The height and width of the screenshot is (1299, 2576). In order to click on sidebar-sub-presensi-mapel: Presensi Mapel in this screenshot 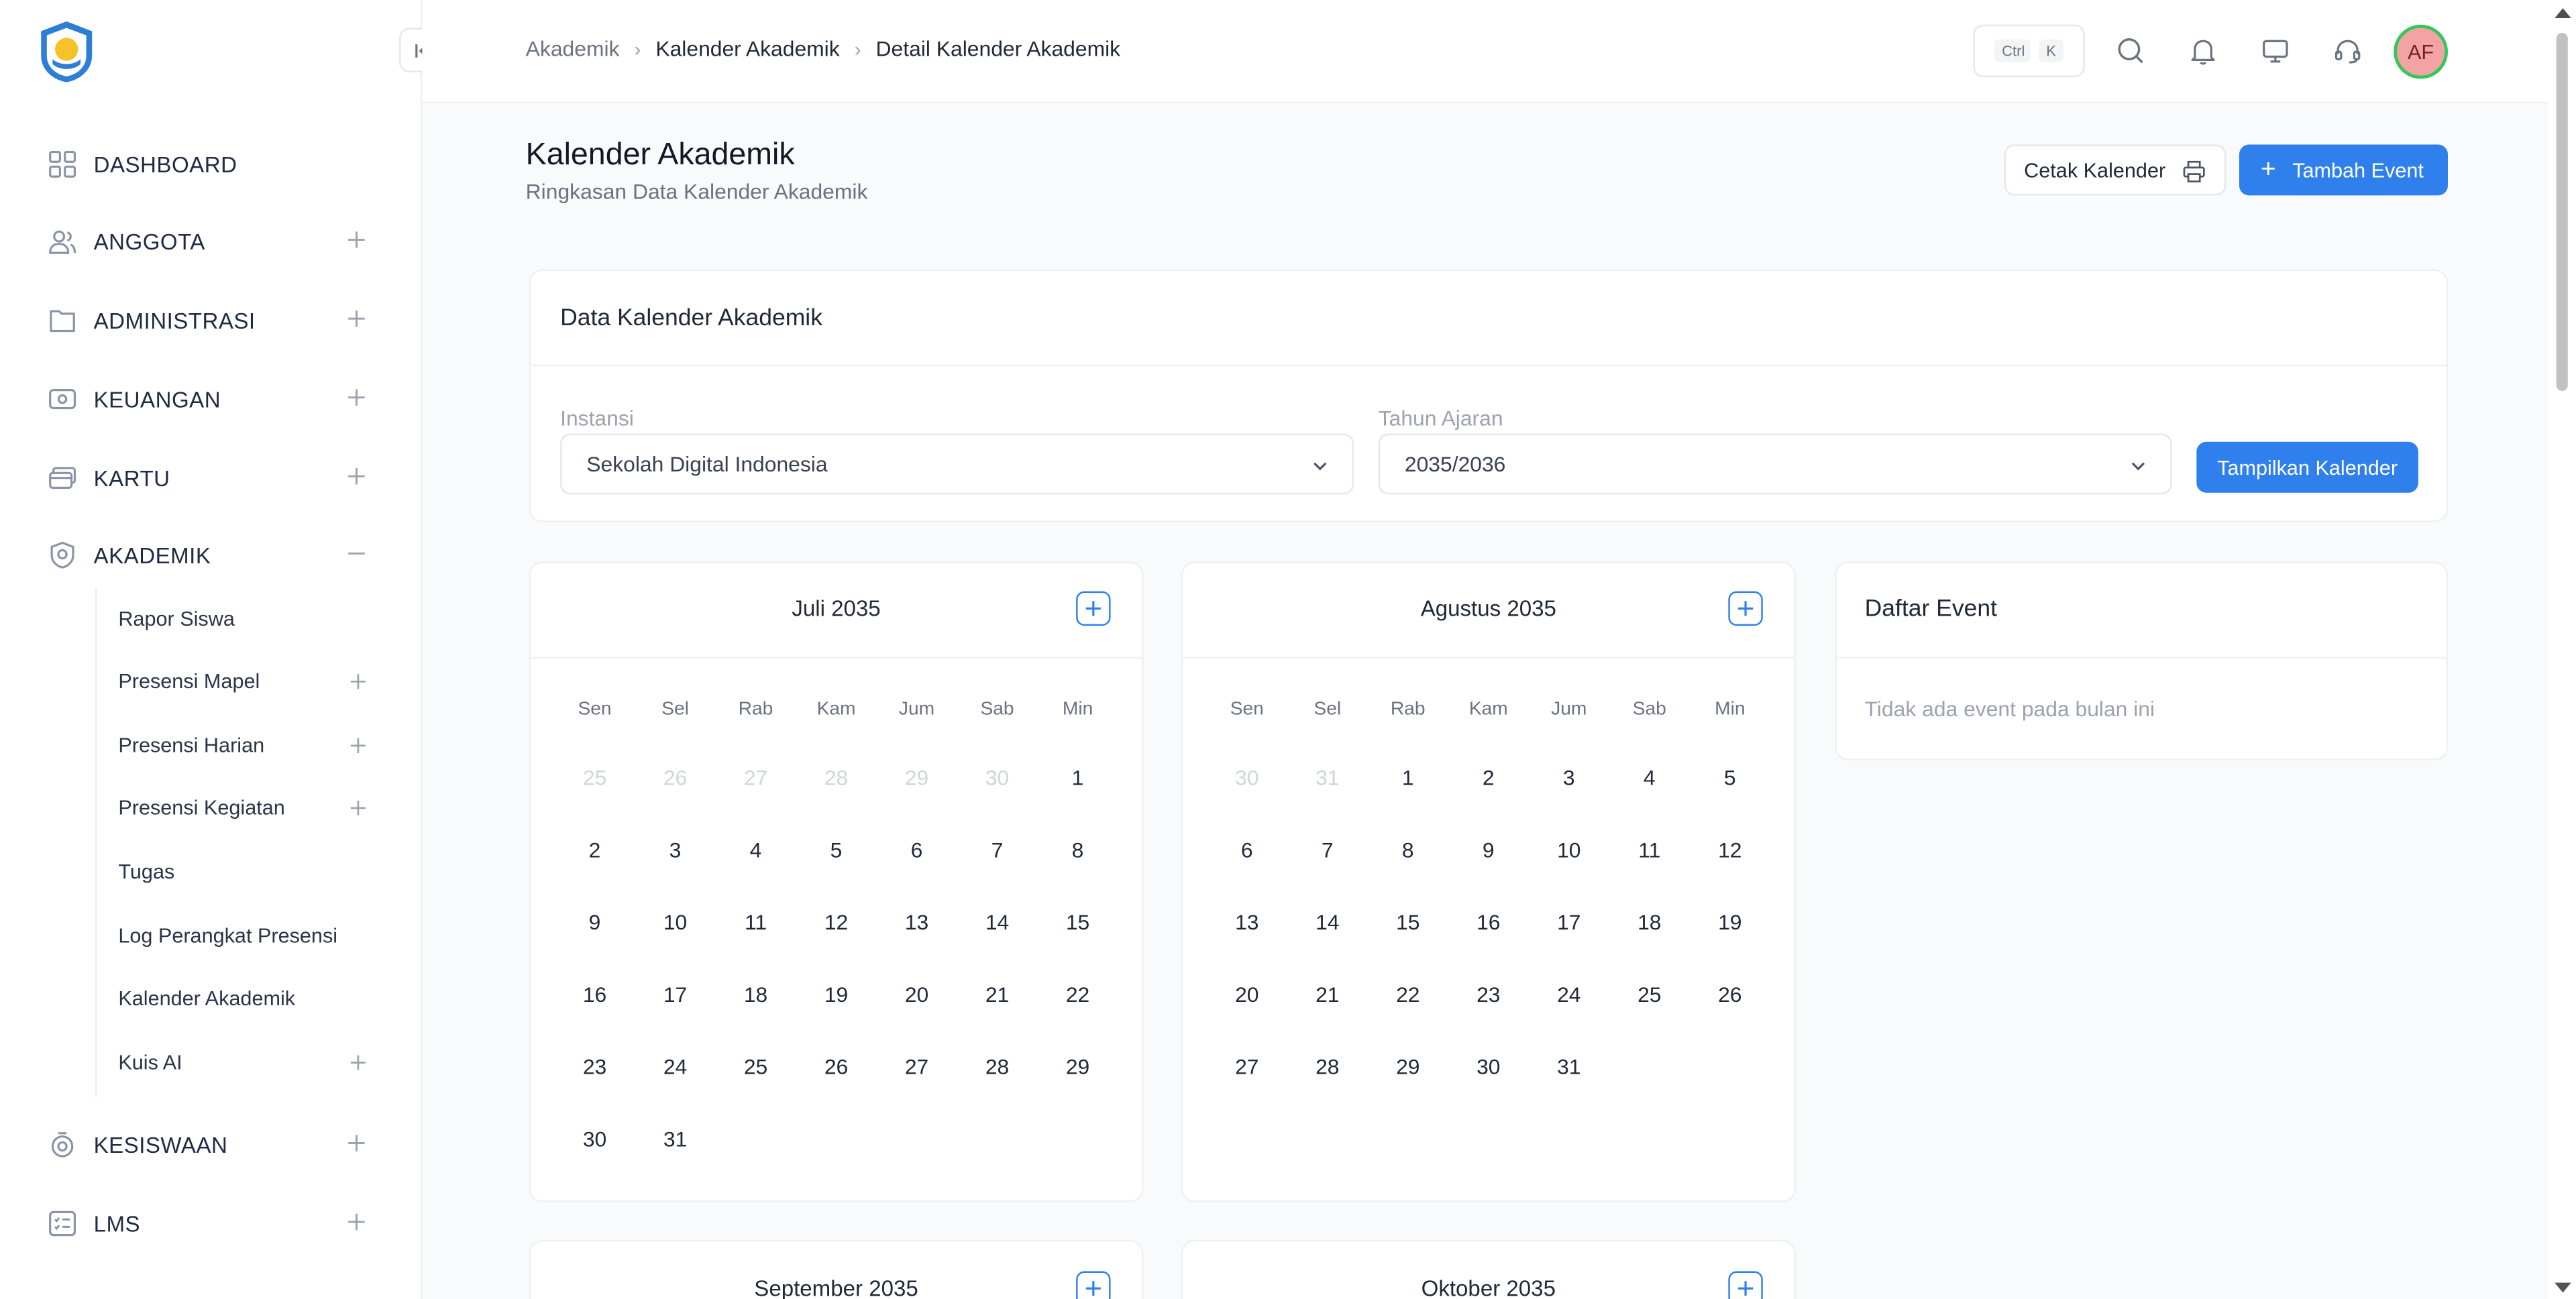, I will do `click(243, 682)`.